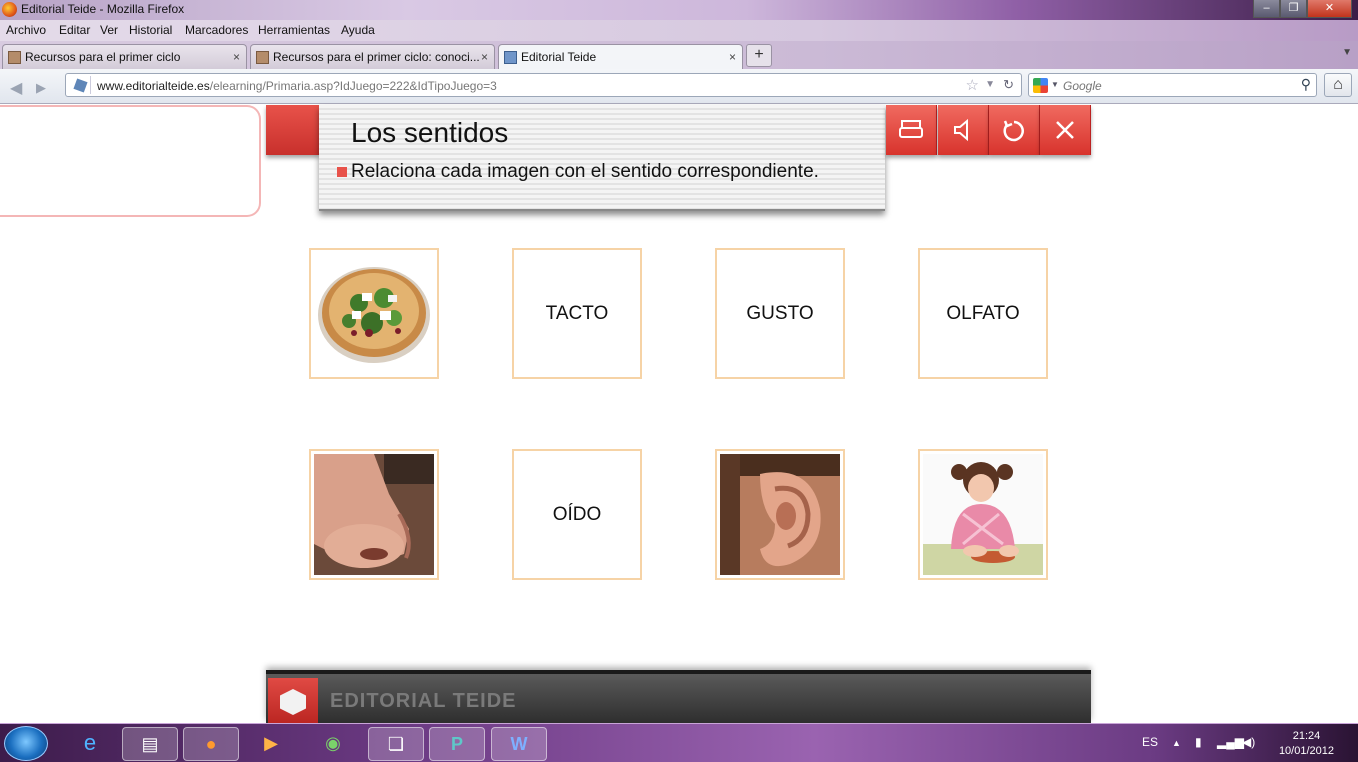 Image resolution: width=1358 pixels, height=762 pixels. Describe the element at coordinates (333, 744) in the screenshot. I see `chrome-icon: ◉` at that location.